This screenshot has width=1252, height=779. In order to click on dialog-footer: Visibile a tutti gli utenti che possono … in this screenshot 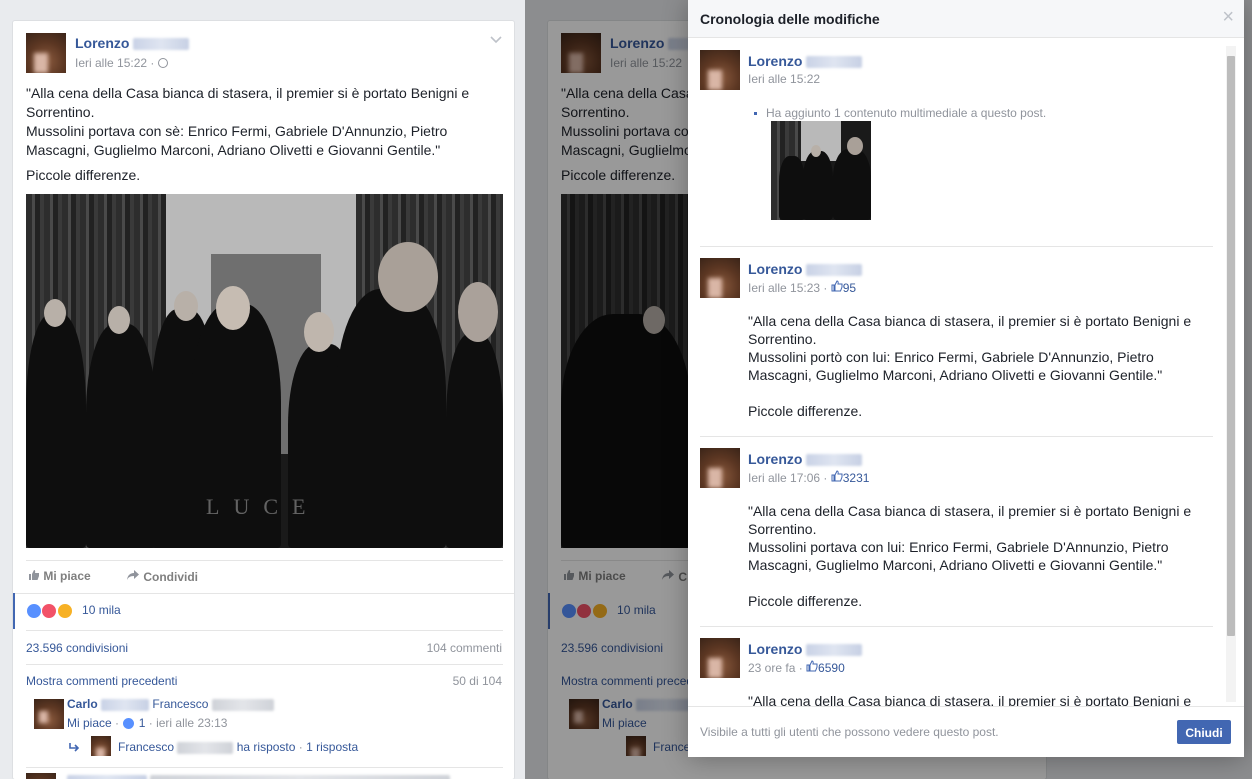, I will do `click(966, 731)`.